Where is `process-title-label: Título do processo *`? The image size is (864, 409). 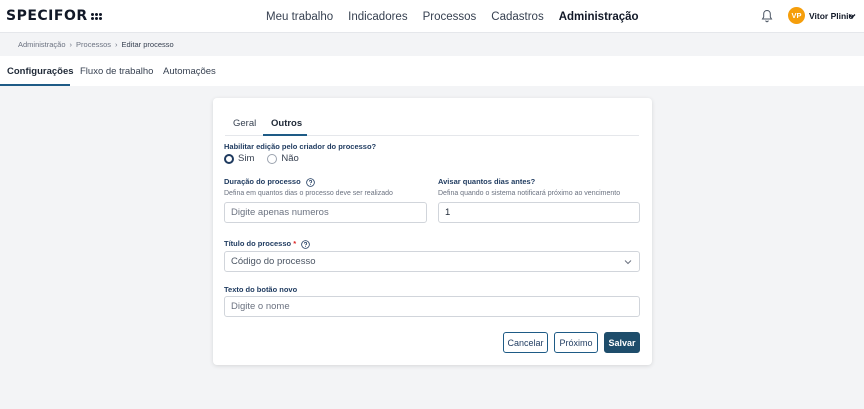
process-title-label: Título do processo * is located at coordinates (267, 244).